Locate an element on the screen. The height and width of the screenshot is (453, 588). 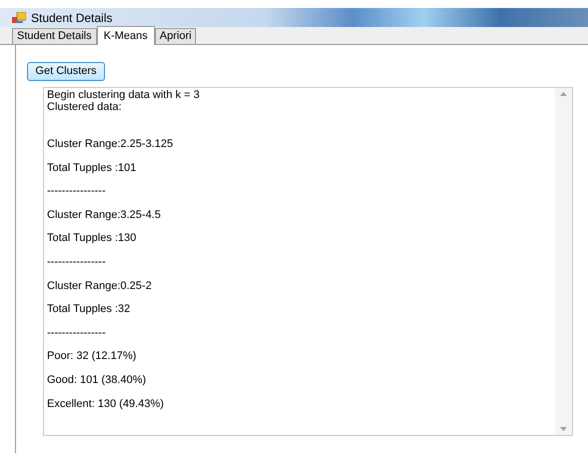
output-line: Cluster Range:0.25-2 is located at coordinates (100, 287).